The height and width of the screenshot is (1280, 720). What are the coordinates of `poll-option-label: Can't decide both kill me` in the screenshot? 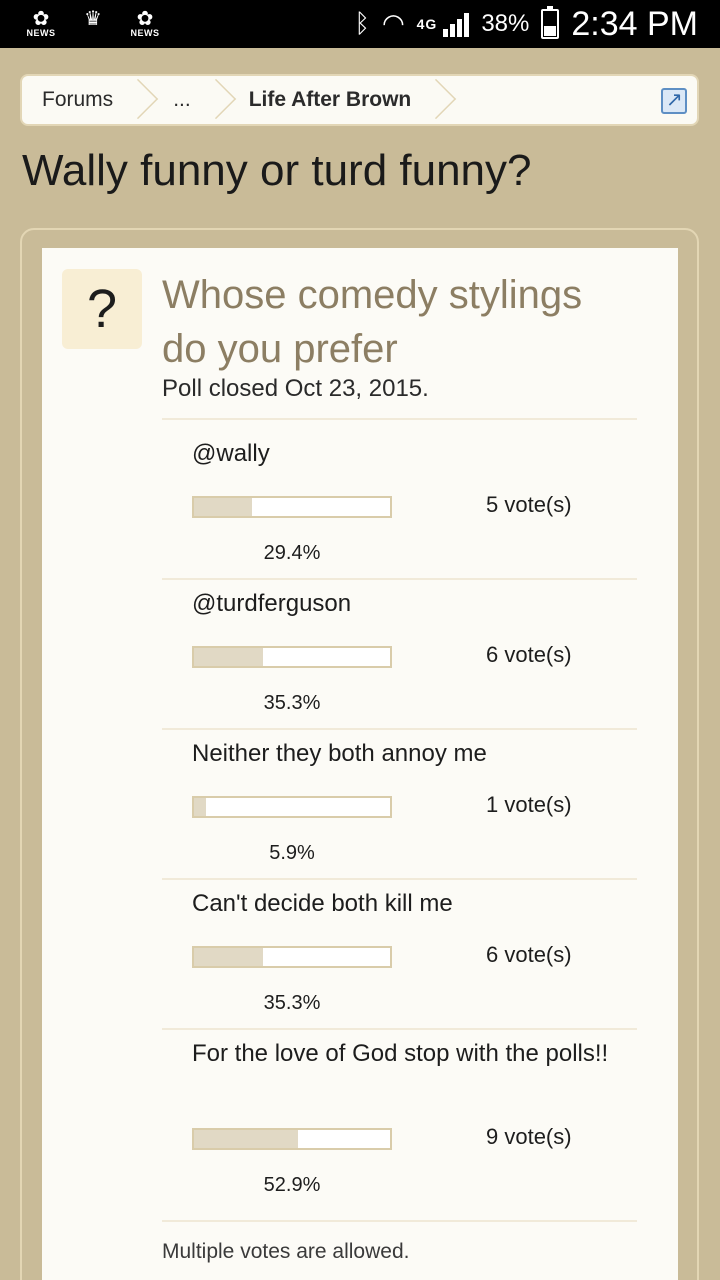 It's located at (322, 903).